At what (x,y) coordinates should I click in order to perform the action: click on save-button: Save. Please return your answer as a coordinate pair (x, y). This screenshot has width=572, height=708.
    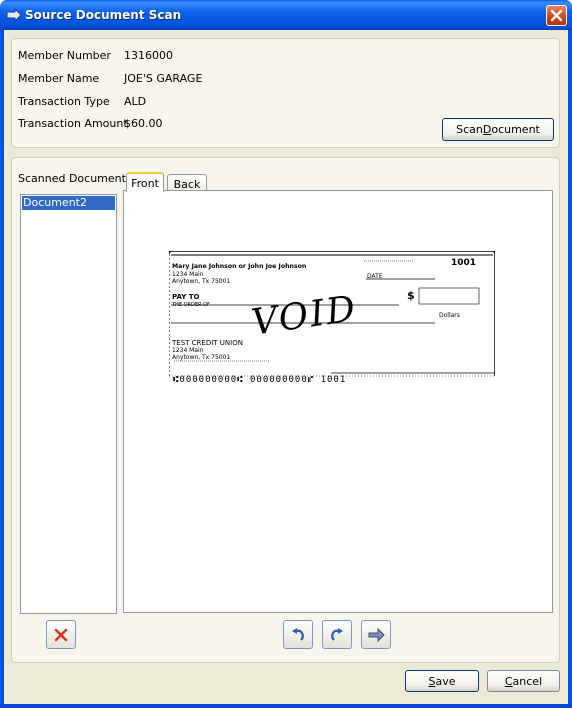
    Looking at the image, I should click on (442, 681).